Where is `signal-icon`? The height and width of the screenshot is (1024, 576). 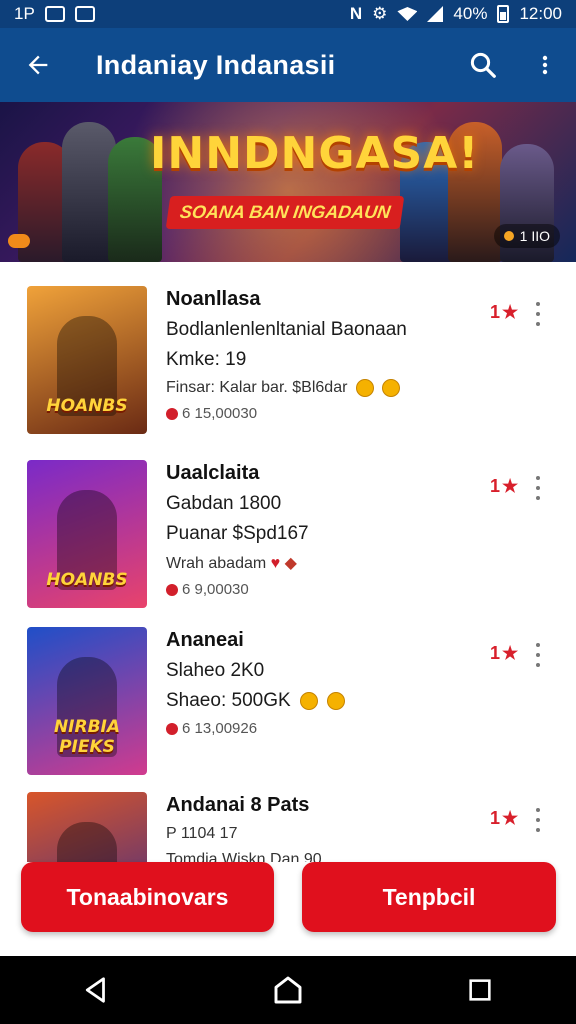 signal-icon is located at coordinates (435, 14).